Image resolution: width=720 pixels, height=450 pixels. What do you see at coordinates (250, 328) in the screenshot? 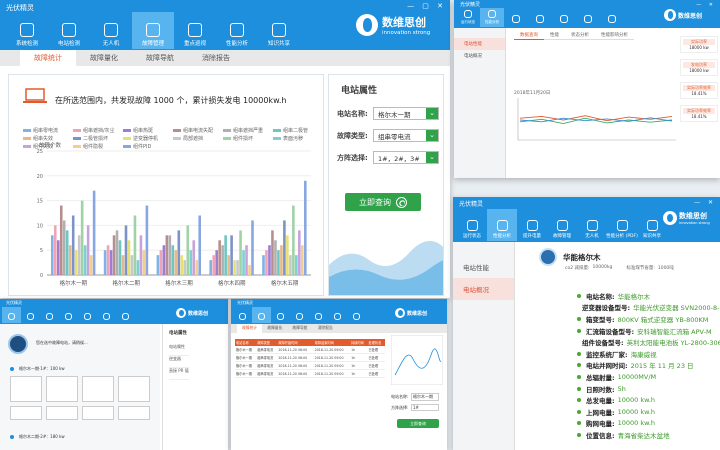
I see `fault-tab: 故障统计` at bounding box center [250, 328].